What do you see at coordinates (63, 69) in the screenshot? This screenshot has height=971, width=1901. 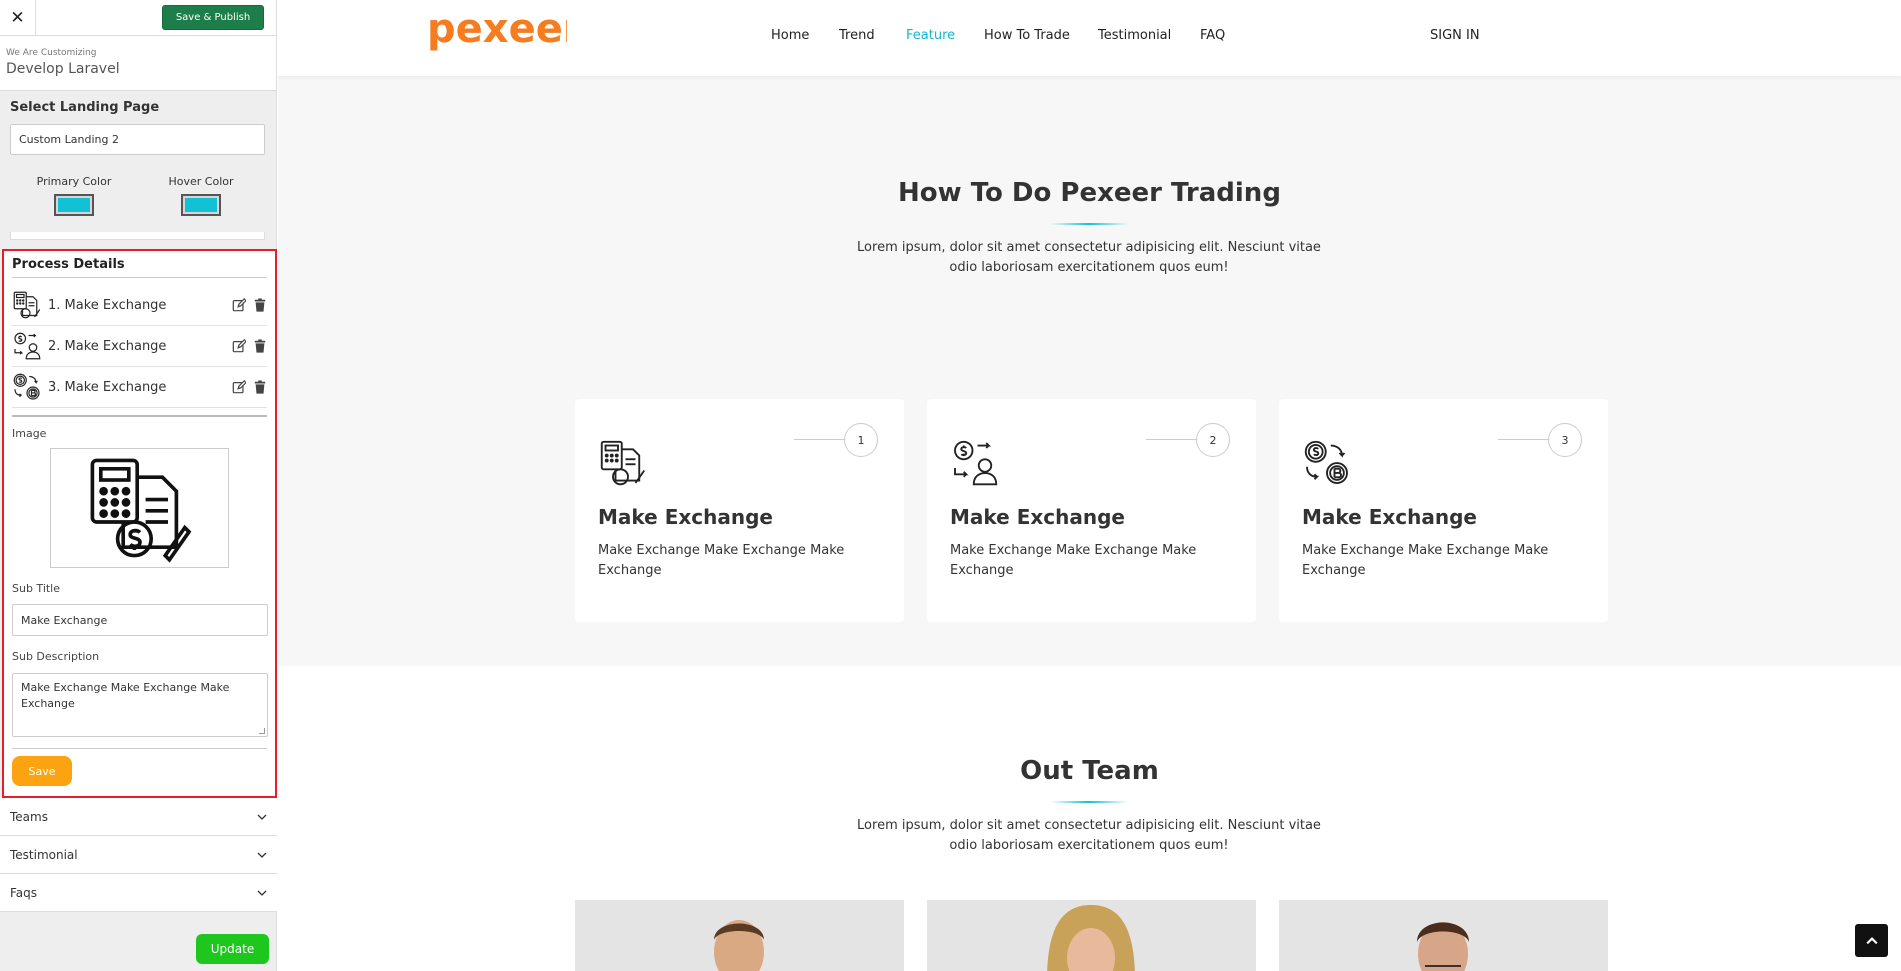 I see `site-name: Develop Laravel` at bounding box center [63, 69].